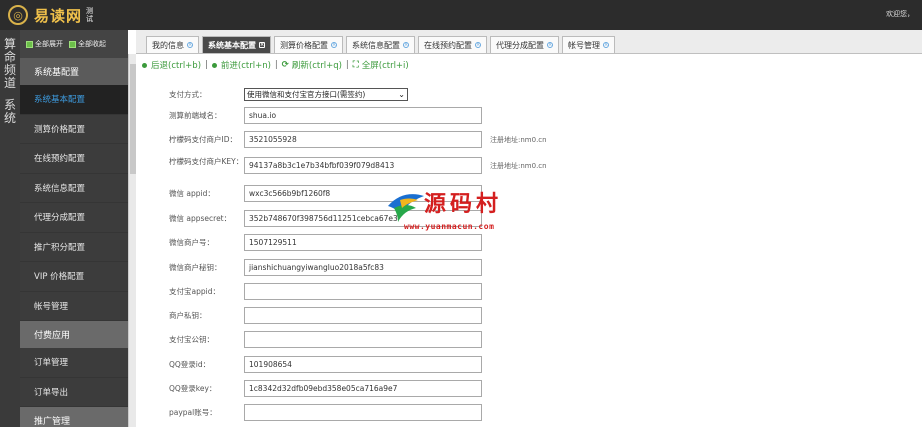 This screenshot has height=427, width=922. What do you see at coordinates (10, 118) in the screenshot?
I see `channel-char: 统` at bounding box center [10, 118].